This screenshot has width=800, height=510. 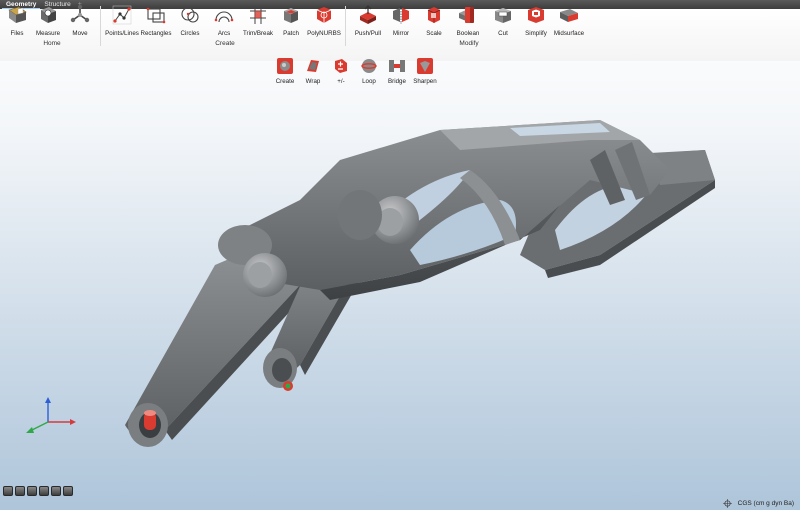 What do you see at coordinates (536, 33) in the screenshot?
I see `simplify-label: Simplify` at bounding box center [536, 33].